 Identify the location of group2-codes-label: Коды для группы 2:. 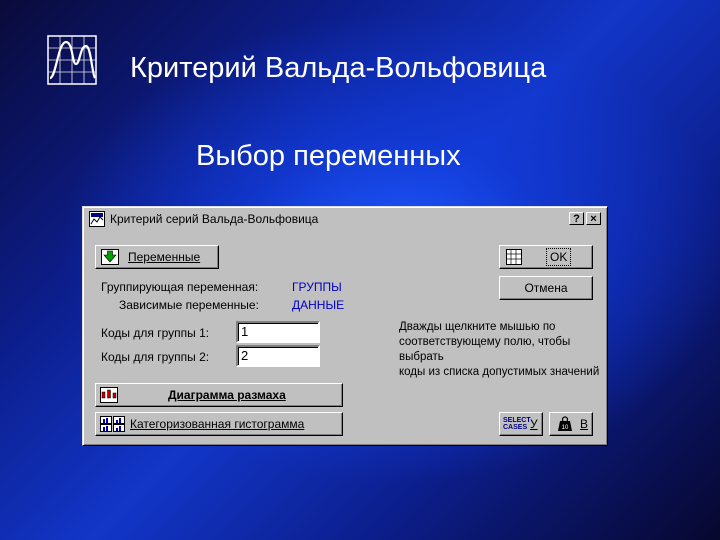
(155, 357).